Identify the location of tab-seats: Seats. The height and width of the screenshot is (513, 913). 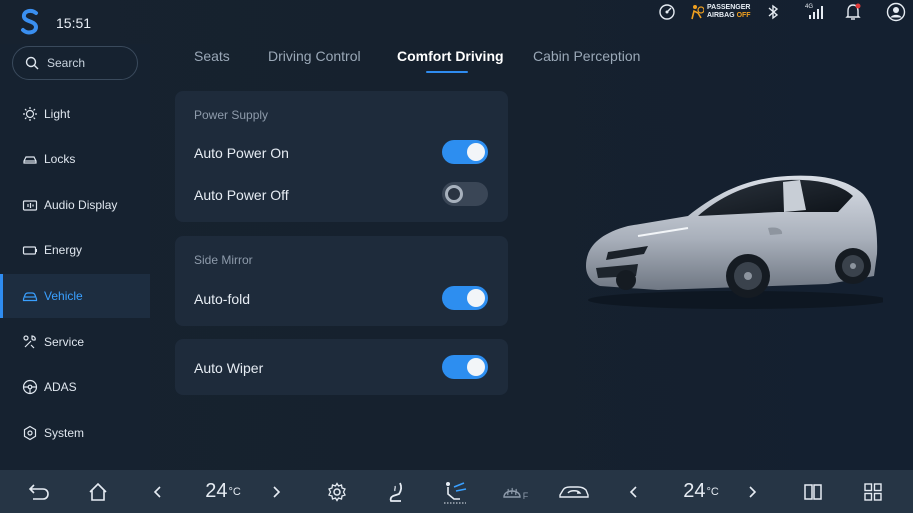
(212, 56).